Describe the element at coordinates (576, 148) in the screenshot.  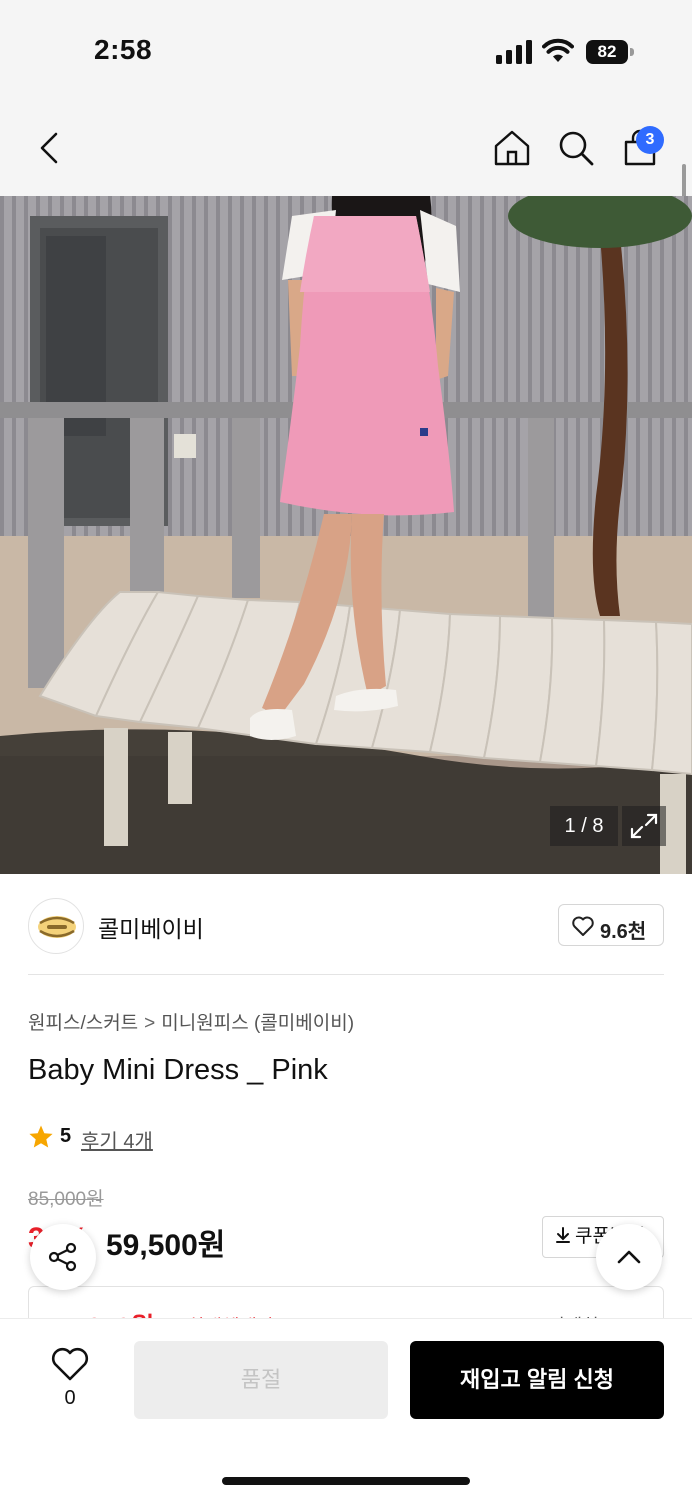
I see `search-icon` at that location.